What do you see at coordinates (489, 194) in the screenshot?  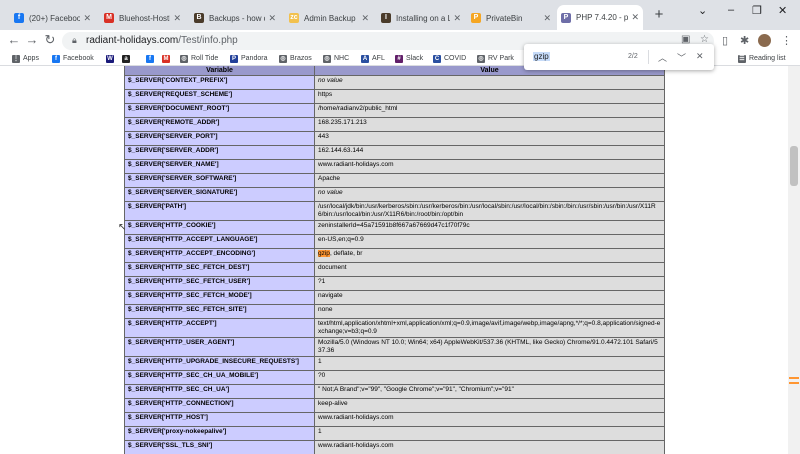 I see `variable-value: no value` at bounding box center [489, 194].